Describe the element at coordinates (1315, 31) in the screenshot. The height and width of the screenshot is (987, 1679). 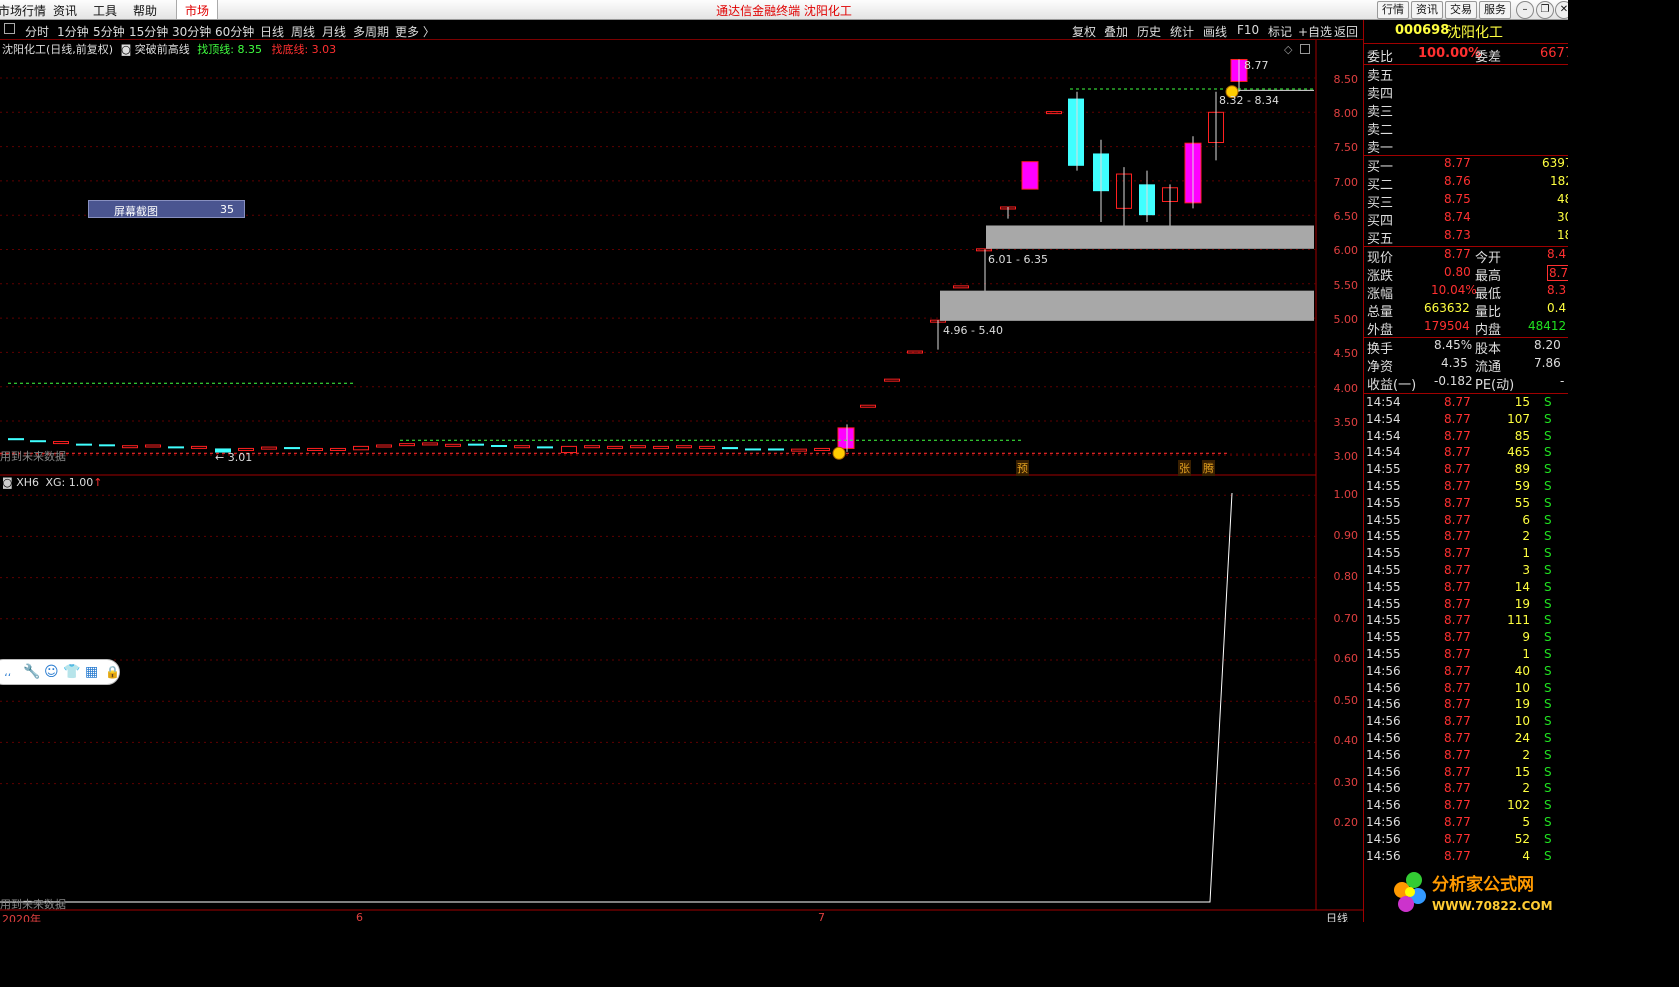
I see `add-watchlist-button: +自选` at that location.